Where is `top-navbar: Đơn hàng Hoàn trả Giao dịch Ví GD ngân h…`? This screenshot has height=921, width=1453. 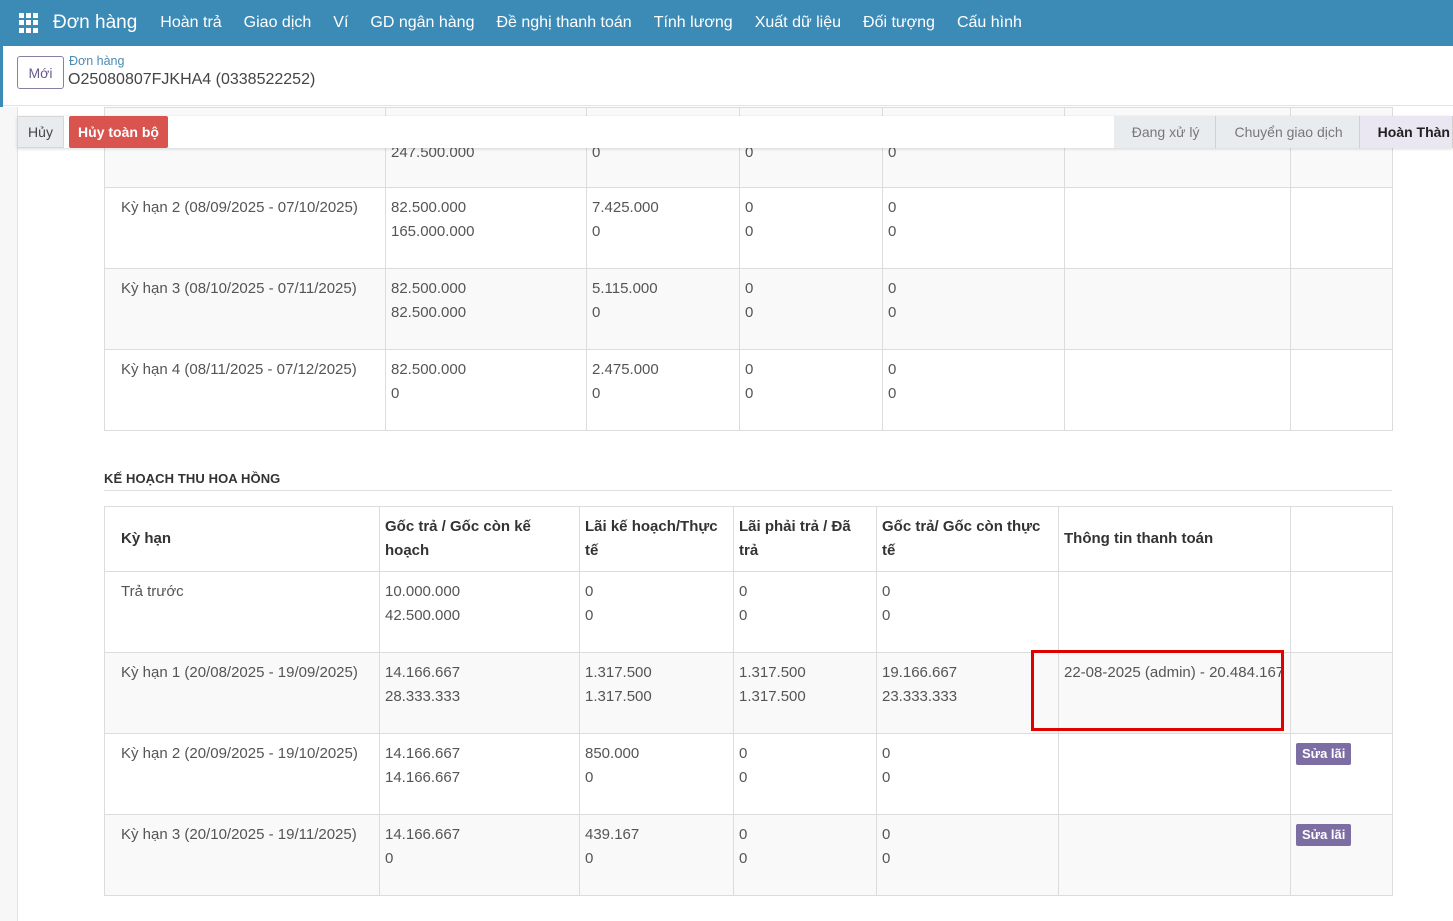 top-navbar: Đơn hàng Hoàn trả Giao dịch Ví GD ngân h… is located at coordinates (726, 23).